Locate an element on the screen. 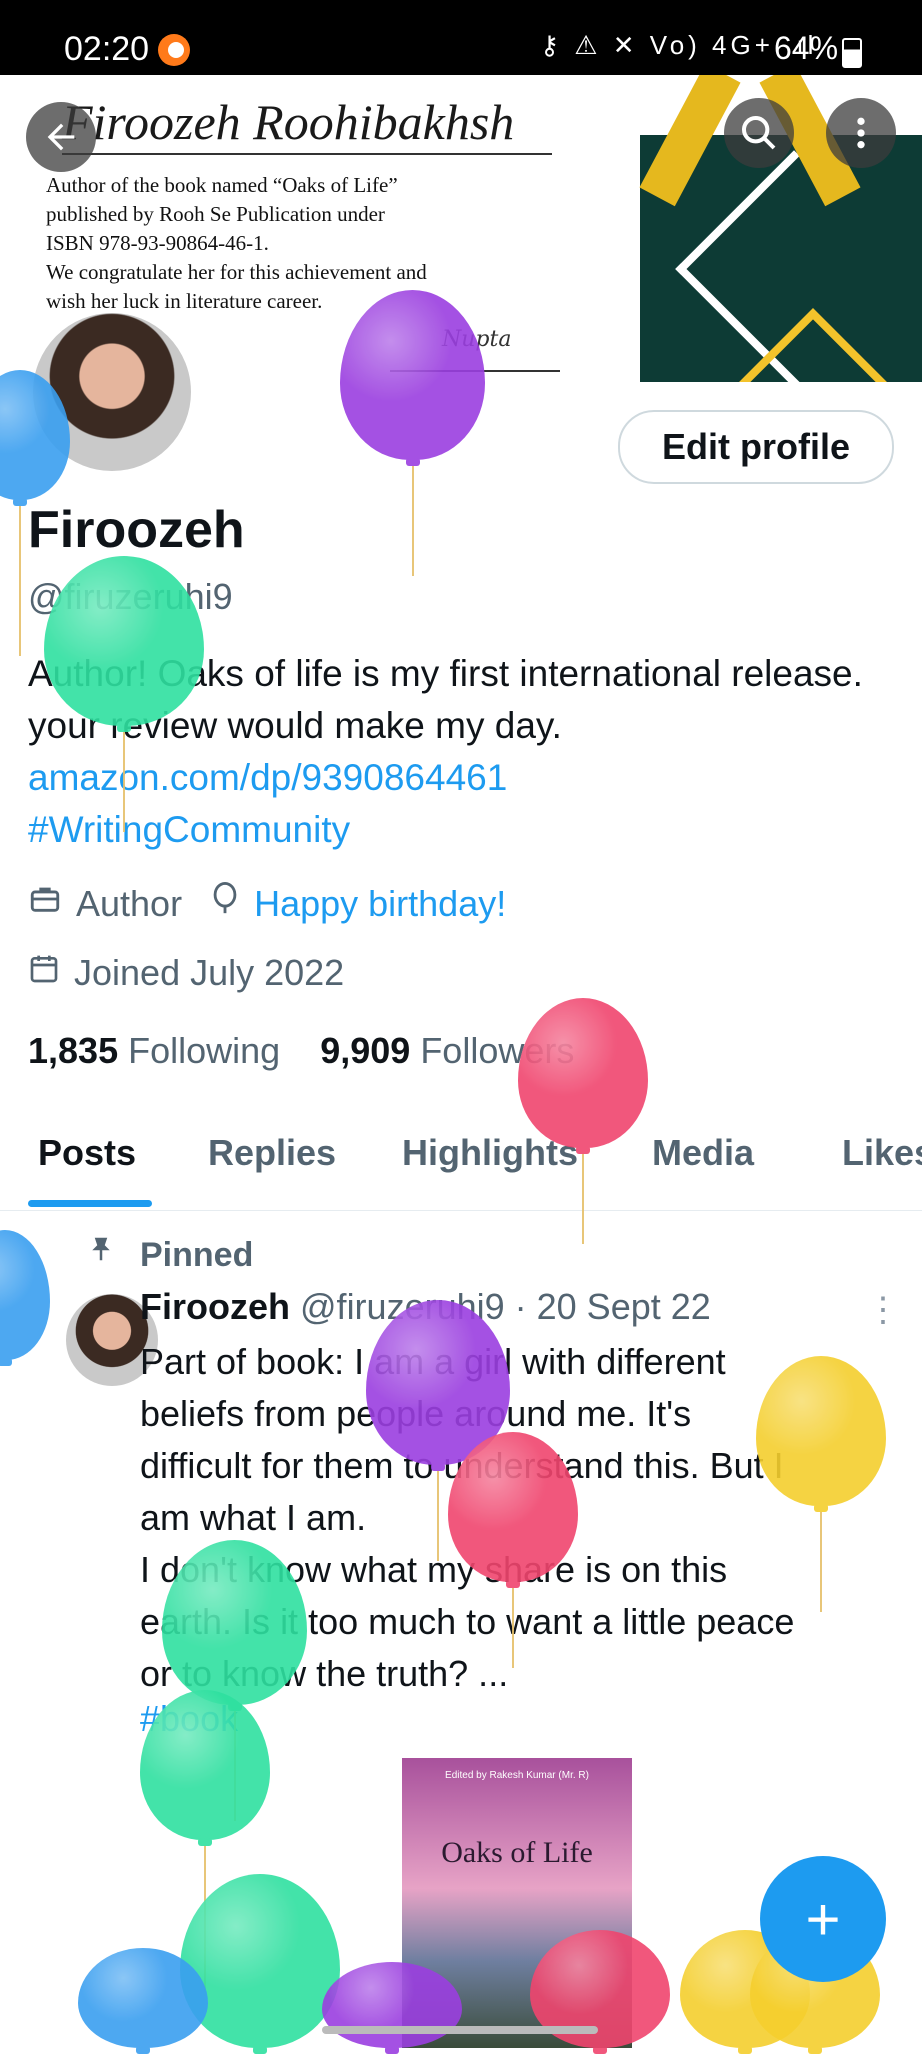  gesture-nav-handle is located at coordinates (460, 2030).